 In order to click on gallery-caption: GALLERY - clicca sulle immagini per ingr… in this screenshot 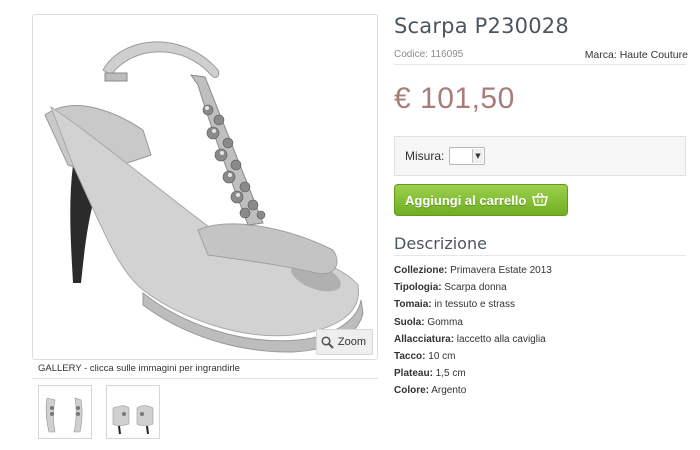, I will do `click(139, 368)`.